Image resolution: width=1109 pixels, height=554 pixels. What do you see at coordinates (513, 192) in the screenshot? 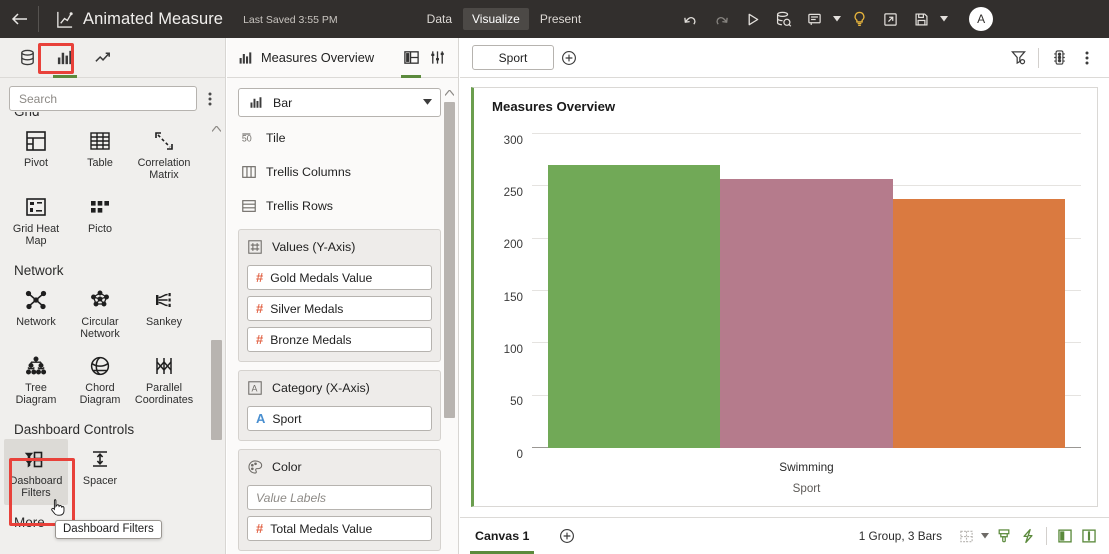
I see `y-axis-tick-label: 250` at bounding box center [513, 192].